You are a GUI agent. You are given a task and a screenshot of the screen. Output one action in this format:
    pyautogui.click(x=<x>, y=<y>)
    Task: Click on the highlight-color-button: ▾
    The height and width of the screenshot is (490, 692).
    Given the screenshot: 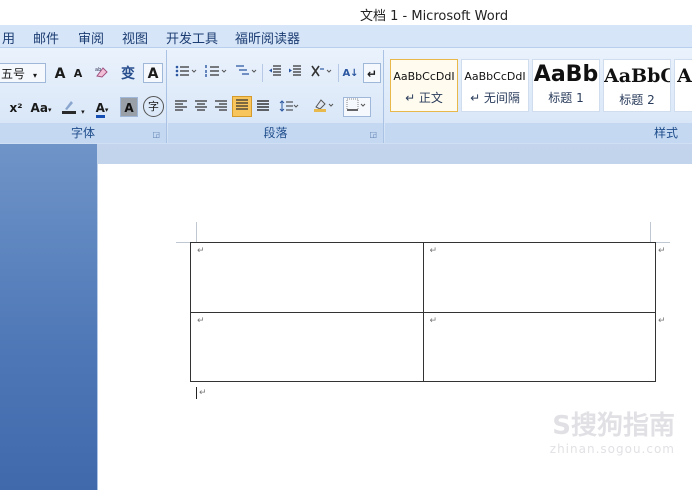 What is the action you would take?
    pyautogui.click(x=73, y=107)
    